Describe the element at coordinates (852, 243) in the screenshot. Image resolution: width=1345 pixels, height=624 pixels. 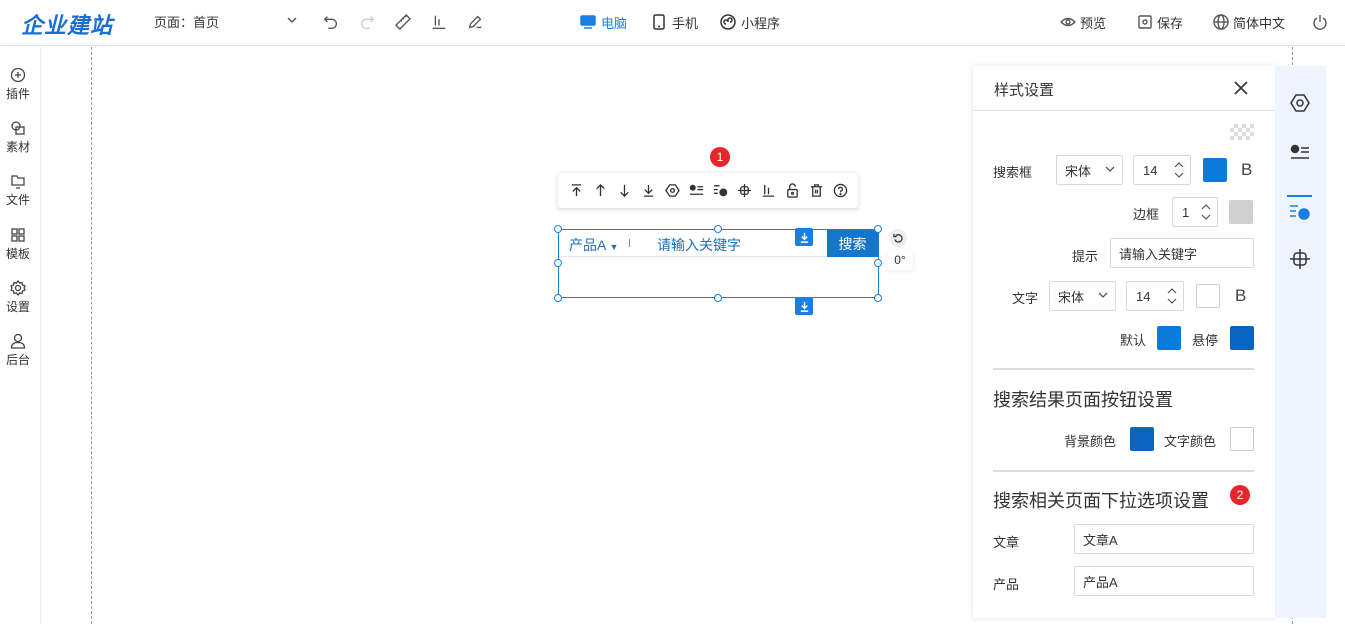
I see `search-button: 搜索` at that location.